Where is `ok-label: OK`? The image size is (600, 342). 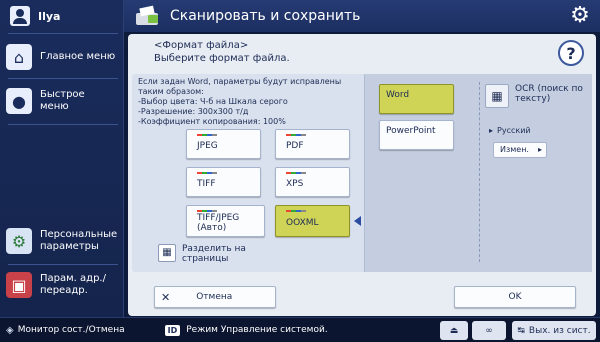 ok-label: OK is located at coordinates (515, 297).